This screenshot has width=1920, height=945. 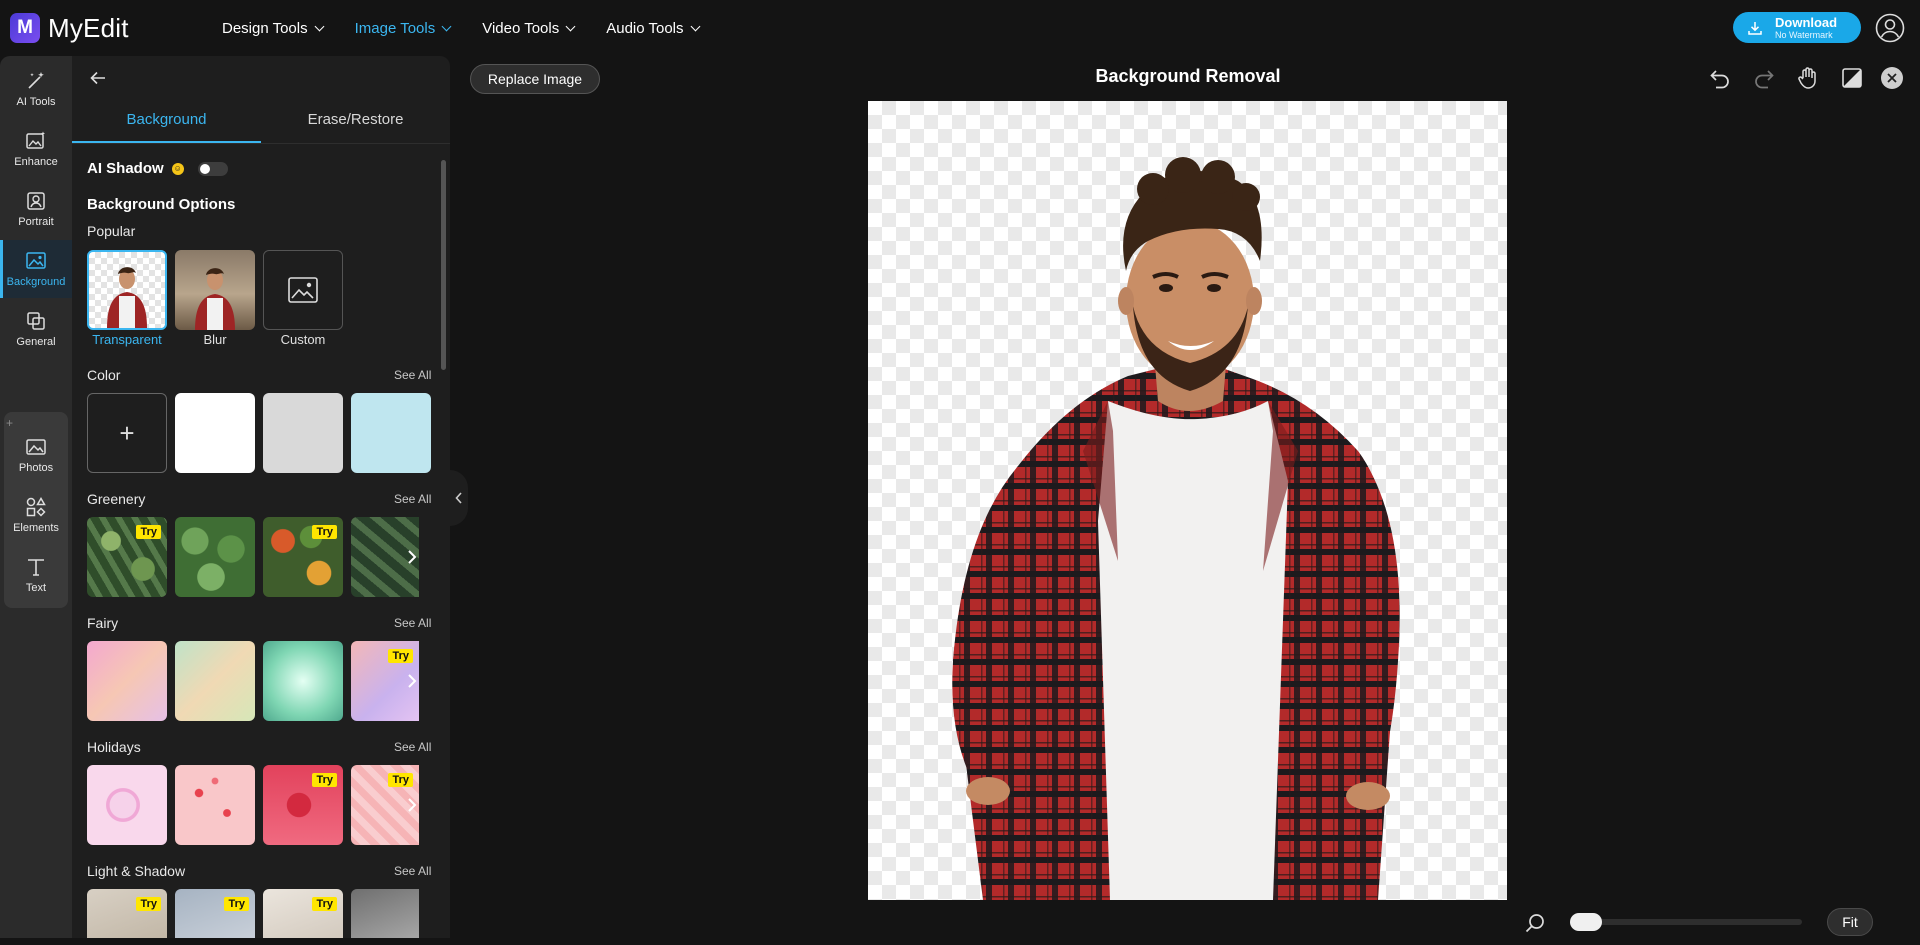 What do you see at coordinates (166, 121) in the screenshot?
I see `tab-background: Background` at bounding box center [166, 121].